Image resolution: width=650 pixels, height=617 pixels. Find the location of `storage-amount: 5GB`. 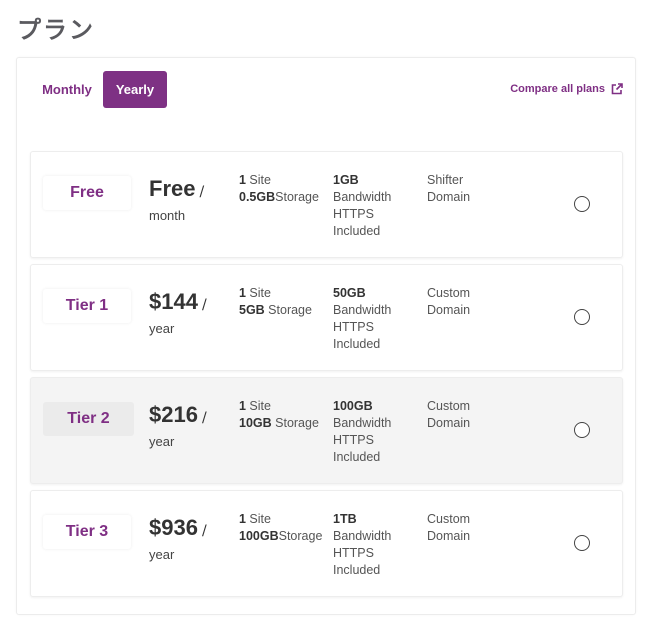

storage-amount: 5GB is located at coordinates (252, 310).